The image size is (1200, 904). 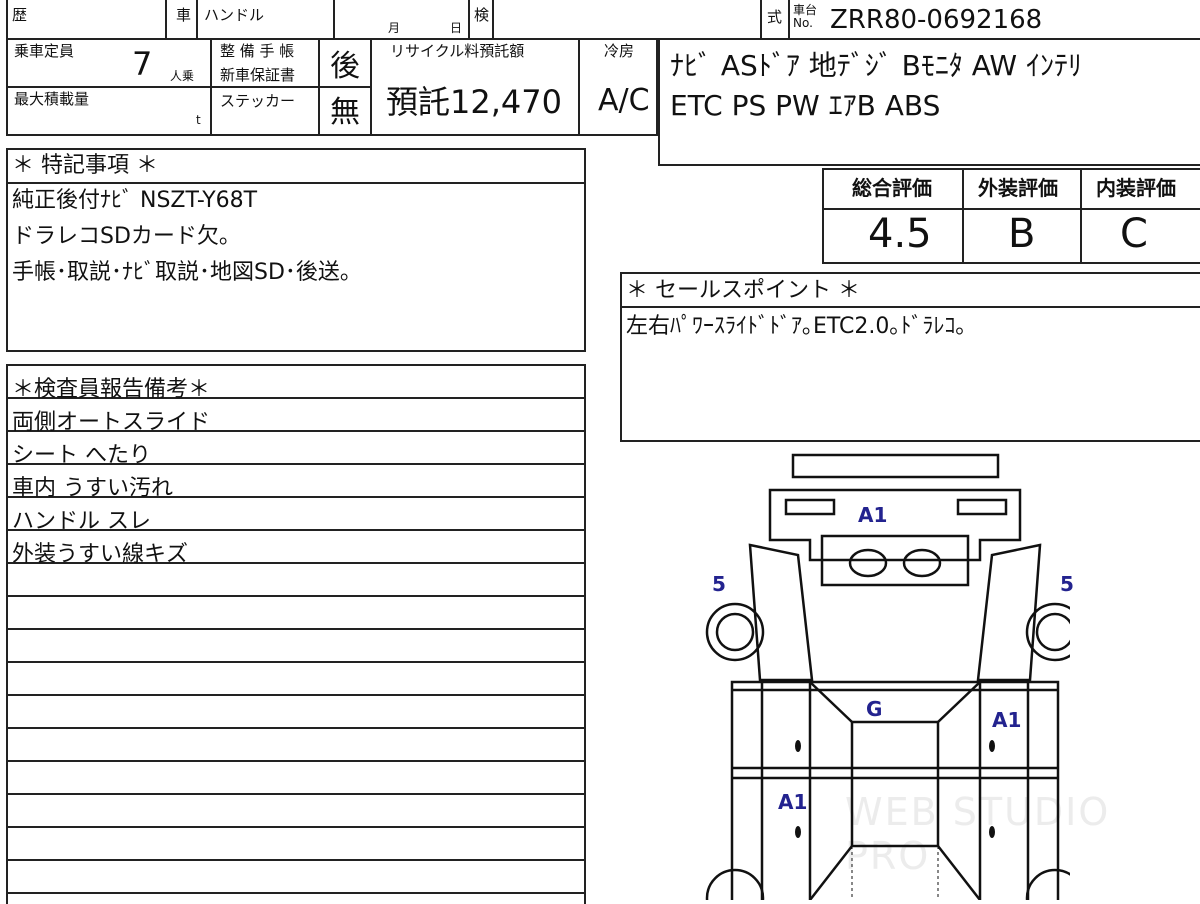 I want to click on pillar-lines, so click(x=895, y=790).